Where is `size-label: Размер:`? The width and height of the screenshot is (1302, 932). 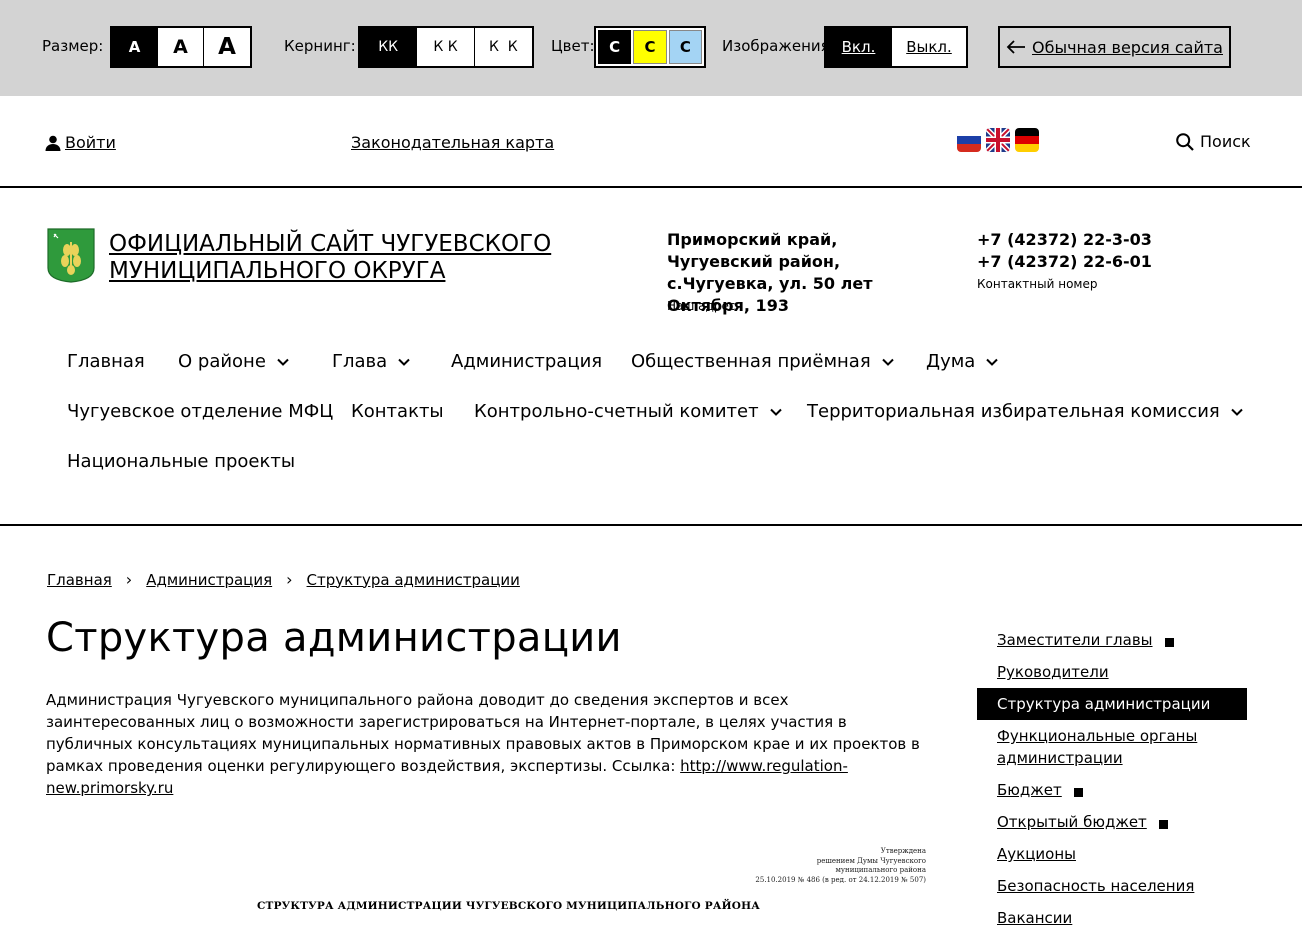
size-label: Размер: is located at coordinates (73, 46).